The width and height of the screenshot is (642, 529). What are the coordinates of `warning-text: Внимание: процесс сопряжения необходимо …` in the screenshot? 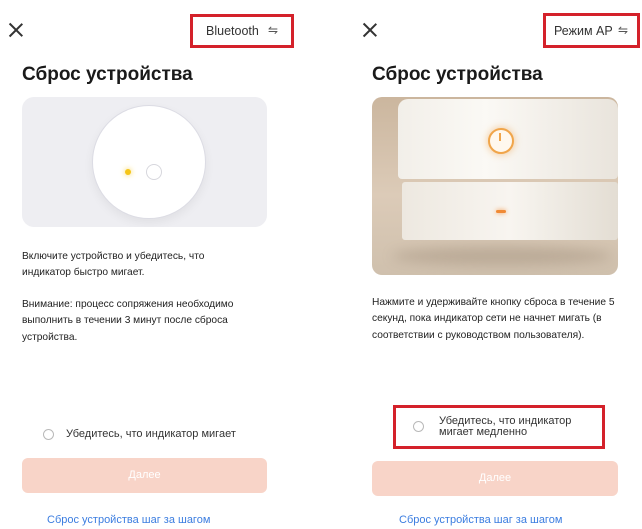 It's located at (128, 321).